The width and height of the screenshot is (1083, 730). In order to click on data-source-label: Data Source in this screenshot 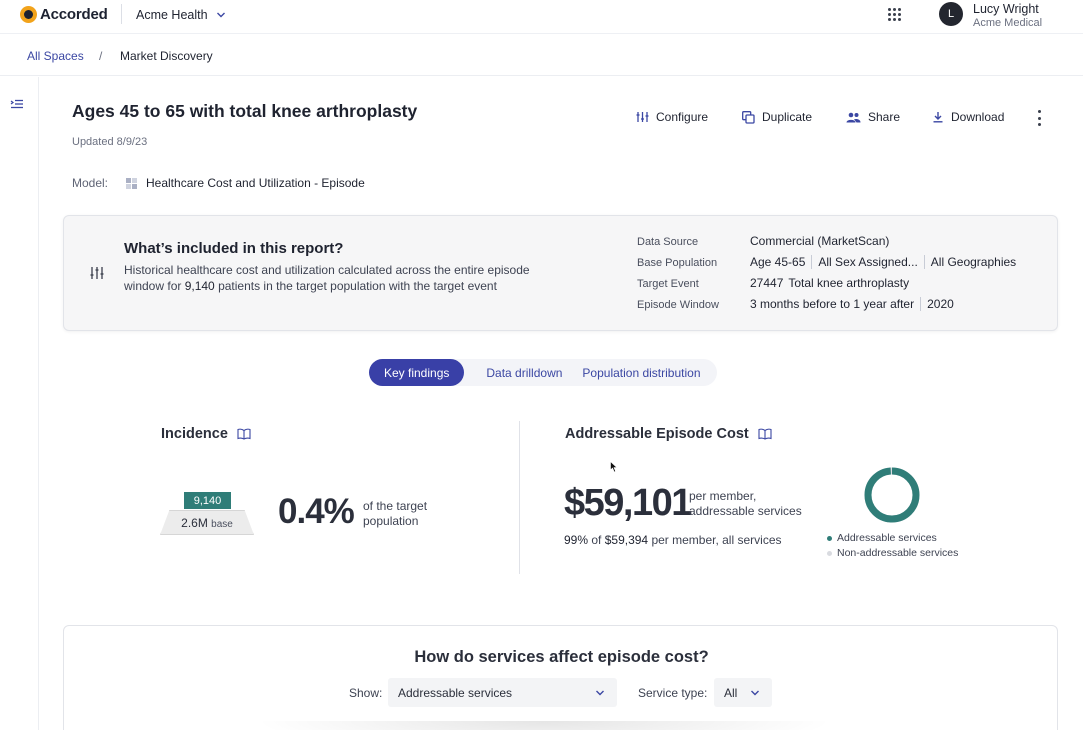, I will do `click(668, 242)`.